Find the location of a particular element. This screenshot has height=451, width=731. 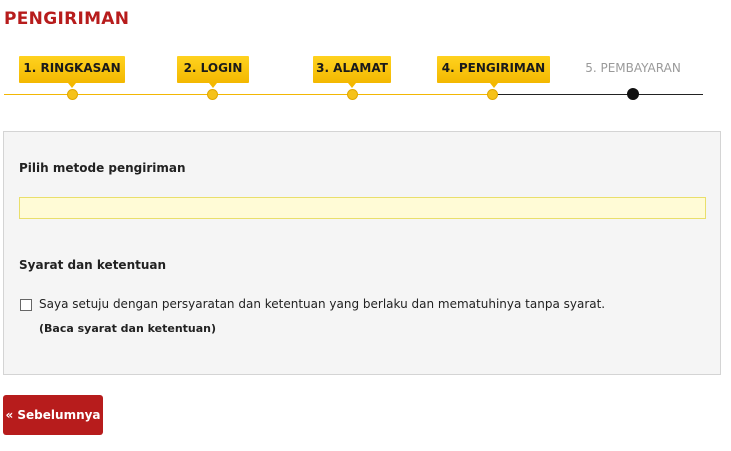

shipping-method-heading: Pilih metode pengiriman is located at coordinates (102, 168).